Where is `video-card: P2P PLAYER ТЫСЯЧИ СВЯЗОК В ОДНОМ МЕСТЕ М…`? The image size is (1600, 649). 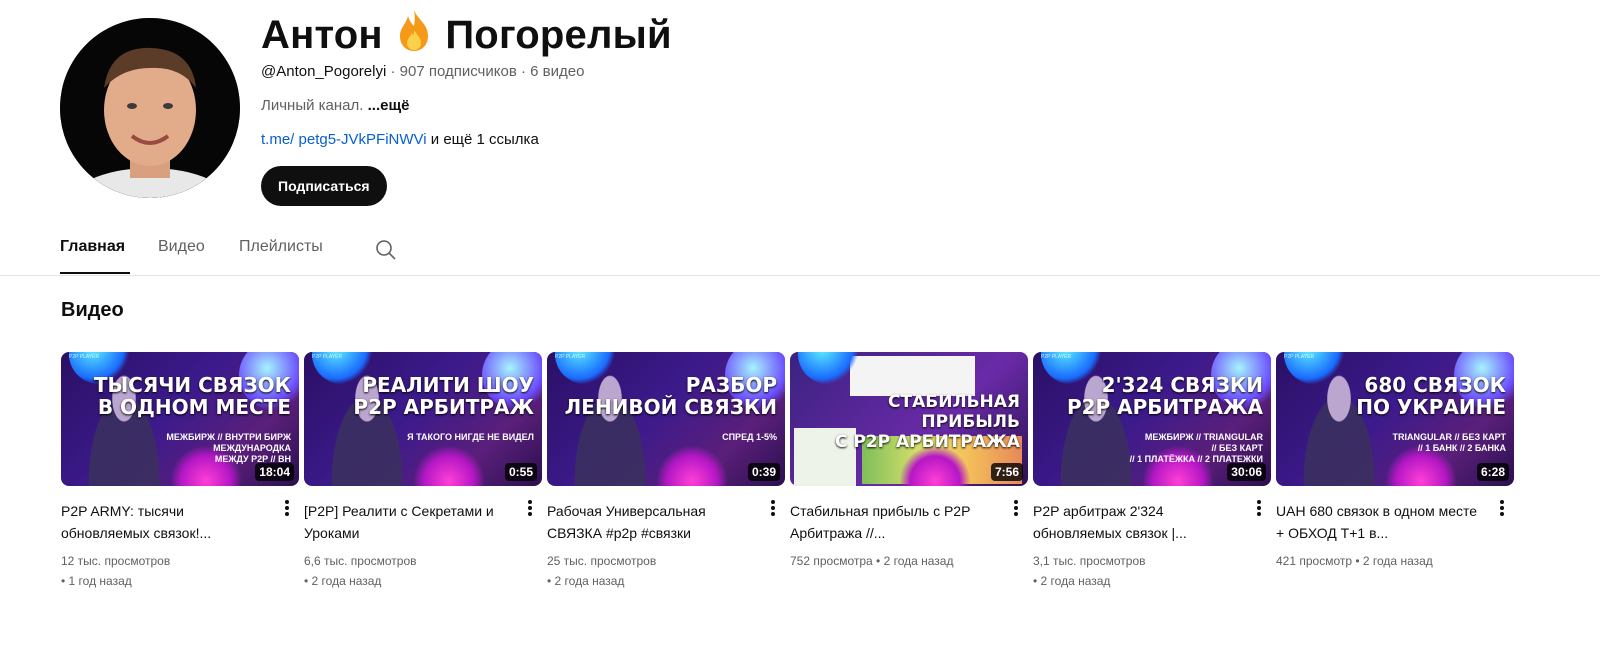 video-card: P2P PLAYER ТЫСЯЧИ СВЯЗОК В ОДНОМ МЕСТЕ М… is located at coordinates (180, 470).